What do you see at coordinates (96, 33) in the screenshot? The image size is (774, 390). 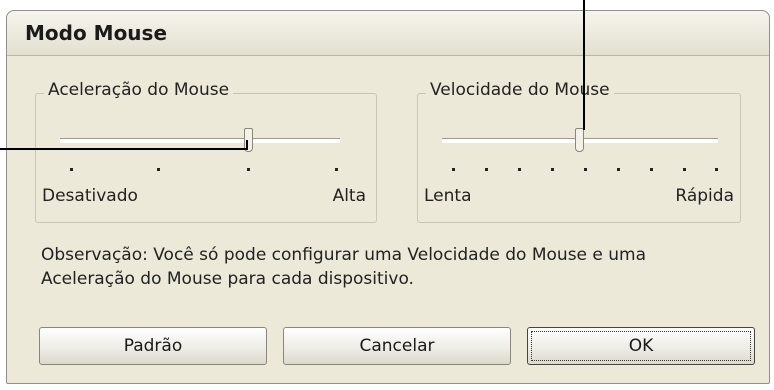 I see `dialog-title: Modo Mouse` at bounding box center [96, 33].